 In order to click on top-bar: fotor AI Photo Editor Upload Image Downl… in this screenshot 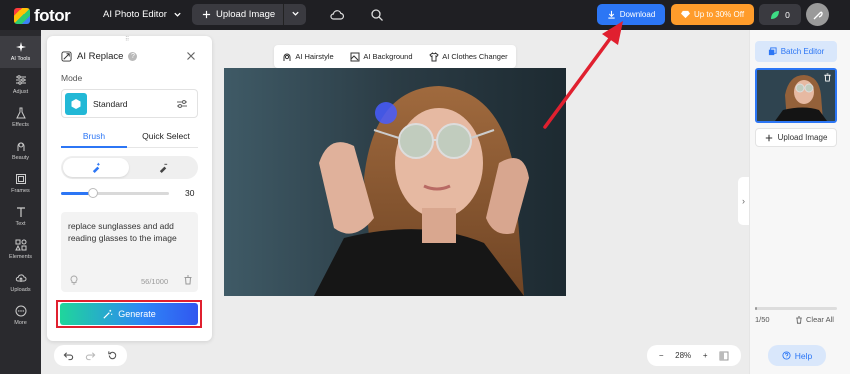, I will do `click(425, 15)`.